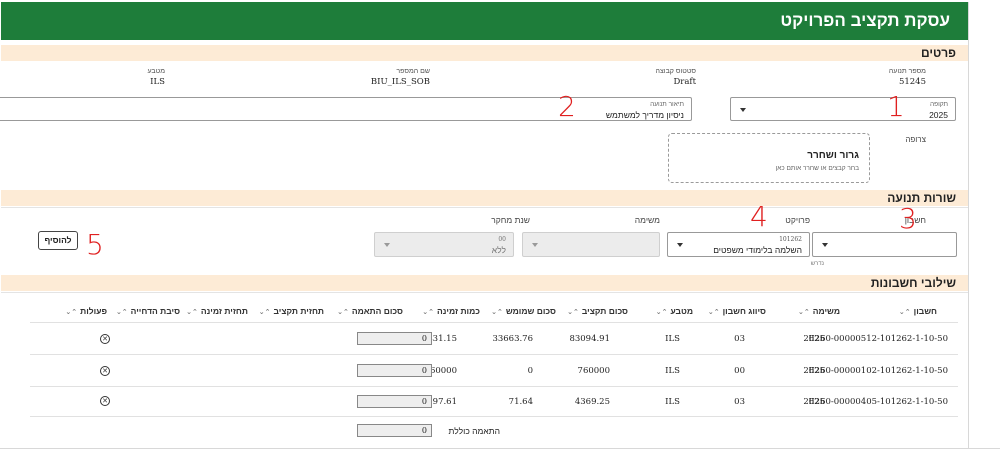  Describe the element at coordinates (394, 430) in the screenshot. I see `total-adjust-value: 0` at that location.